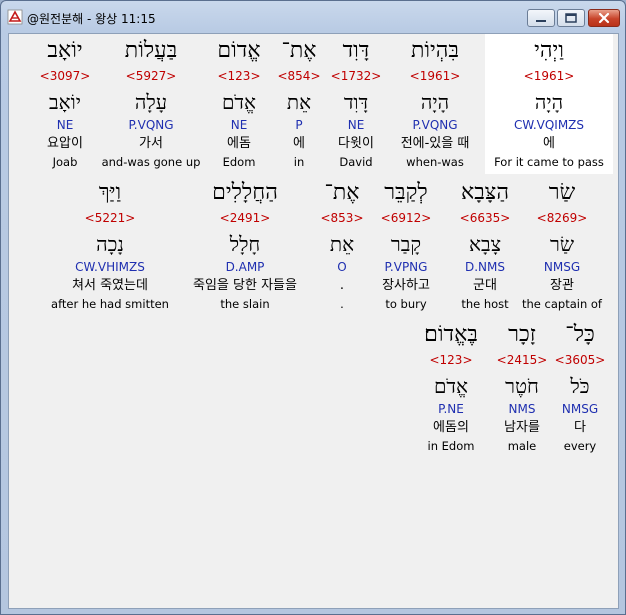  Describe the element at coordinates (151, 143) in the screenshot. I see `korean-gloss: 가서` at that location.